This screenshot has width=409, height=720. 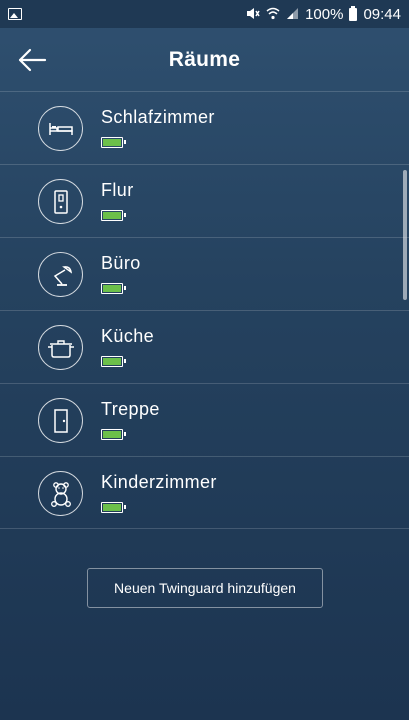 I want to click on status-bar: 100% 09:44, so click(x=204, y=14).